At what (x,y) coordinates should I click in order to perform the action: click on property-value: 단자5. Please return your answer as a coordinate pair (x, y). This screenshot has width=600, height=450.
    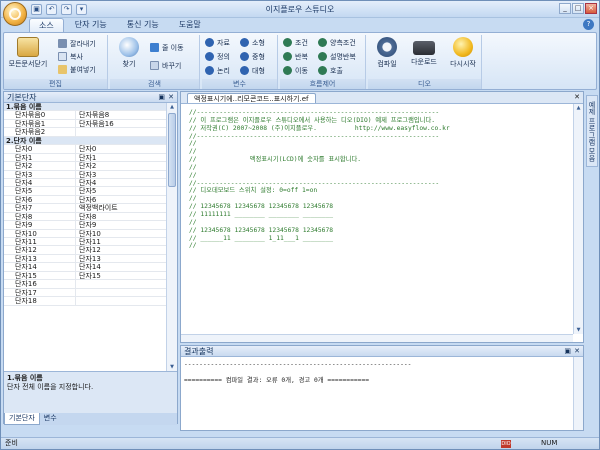
    Looking at the image, I should click on (121, 190).